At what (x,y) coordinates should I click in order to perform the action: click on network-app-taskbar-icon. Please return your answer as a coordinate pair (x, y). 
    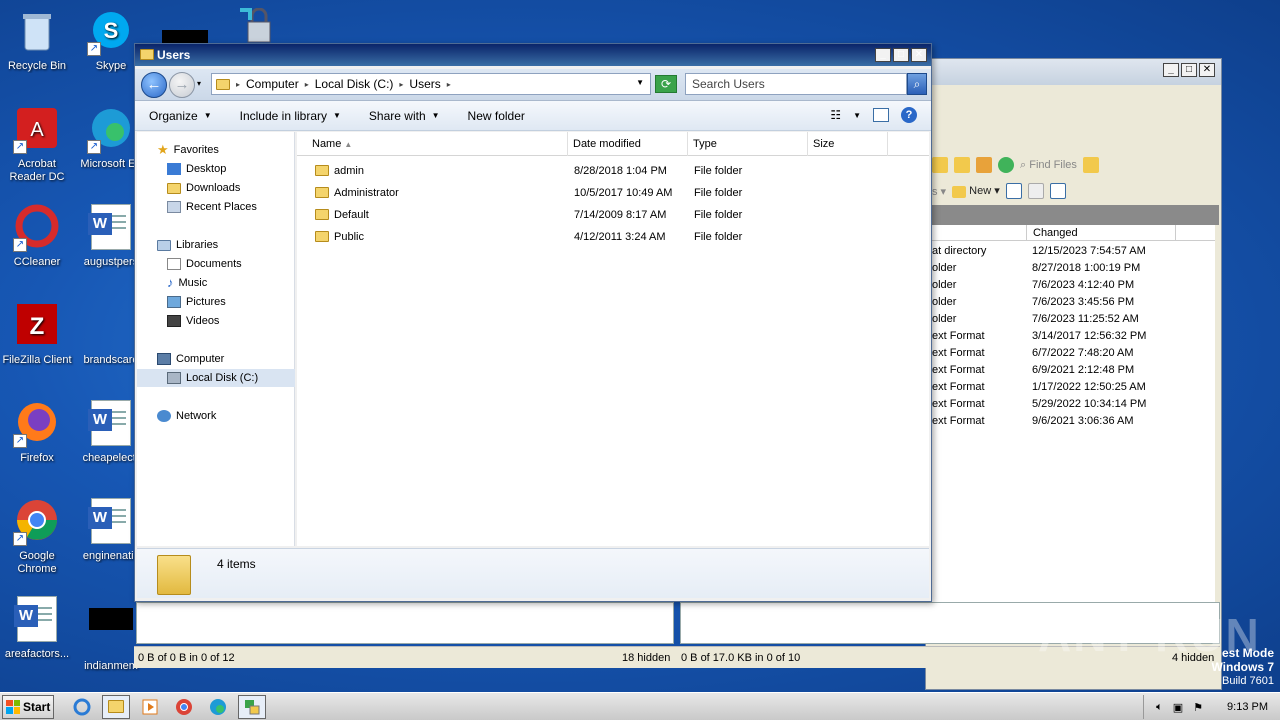
    Looking at the image, I should click on (252, 706).